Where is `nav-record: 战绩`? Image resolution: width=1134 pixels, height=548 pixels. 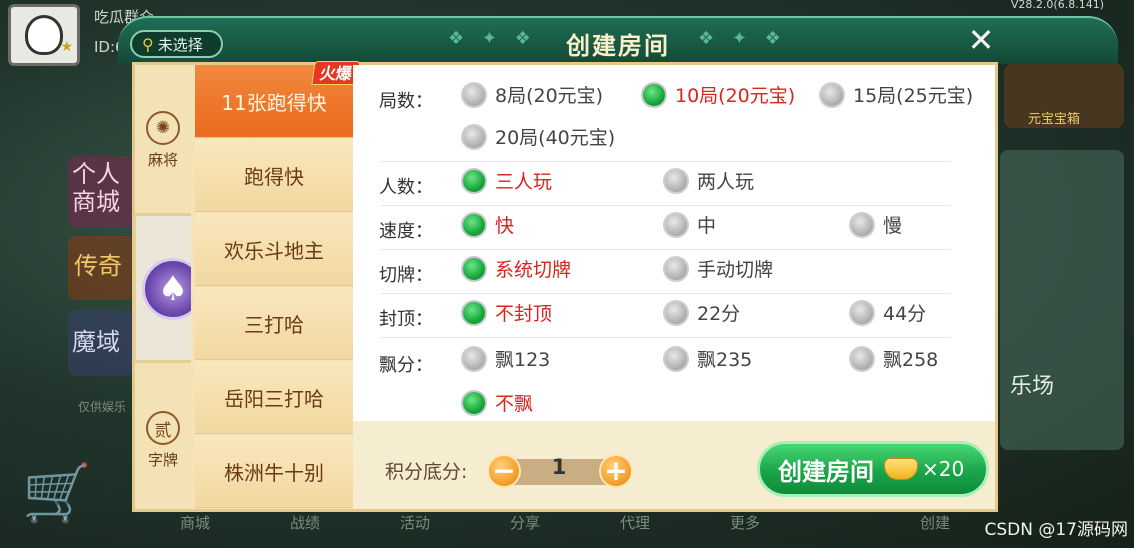 nav-record: 战绩 is located at coordinates (305, 522).